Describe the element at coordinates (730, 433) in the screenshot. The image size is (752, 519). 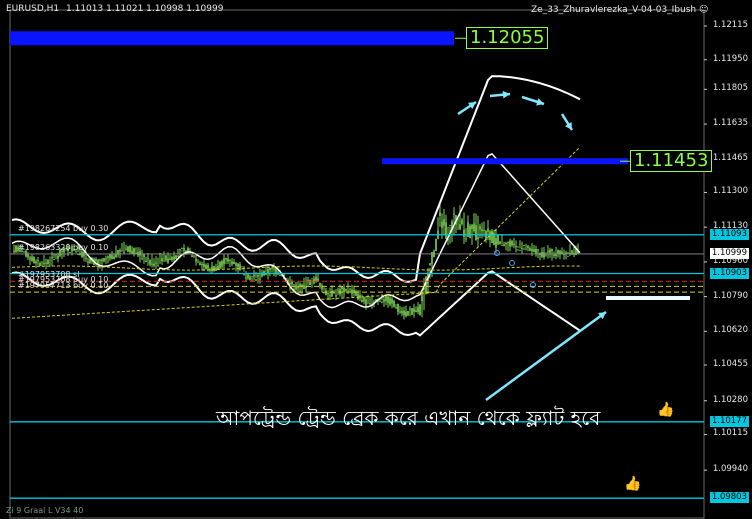
I see `axis-tick-label: 1.10115` at that location.